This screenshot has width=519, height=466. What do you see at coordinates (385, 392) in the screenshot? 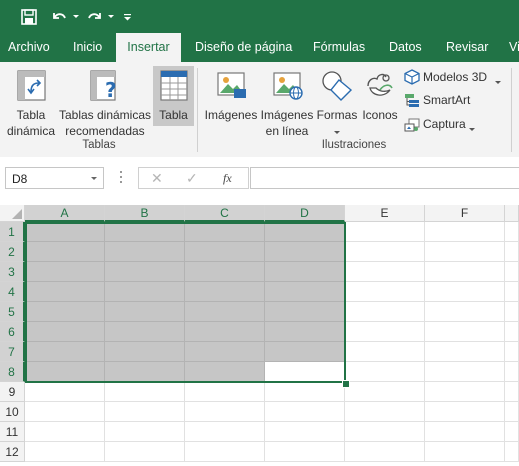
I see `cell-e9` at bounding box center [385, 392].